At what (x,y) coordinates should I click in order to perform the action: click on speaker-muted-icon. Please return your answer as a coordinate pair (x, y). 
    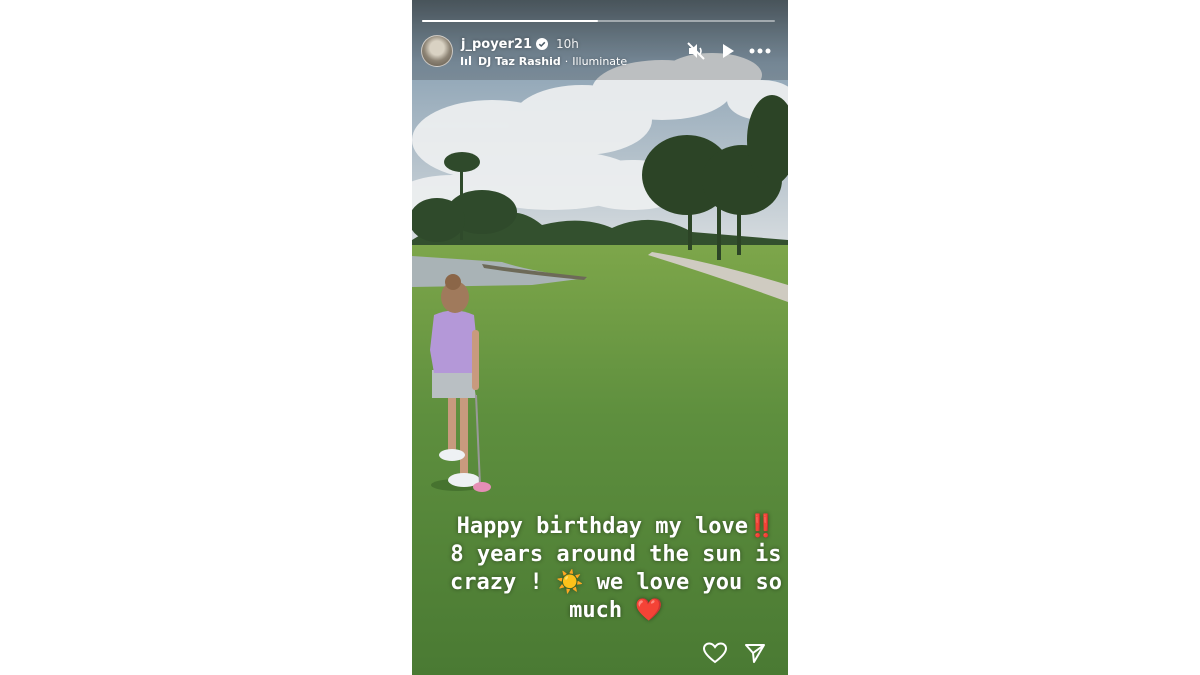
    Looking at the image, I should click on (696, 51).